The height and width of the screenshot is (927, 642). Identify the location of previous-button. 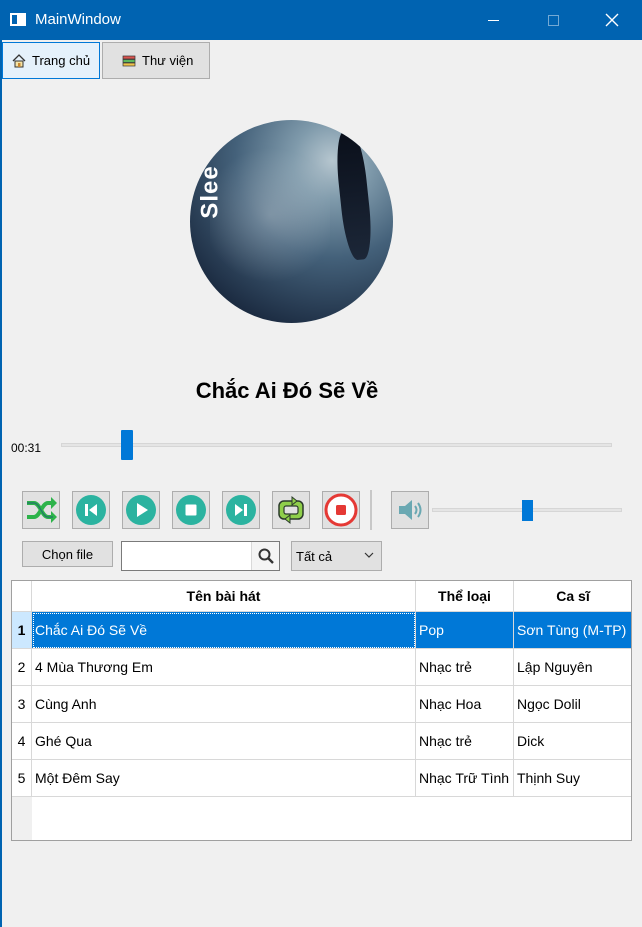
(91, 510).